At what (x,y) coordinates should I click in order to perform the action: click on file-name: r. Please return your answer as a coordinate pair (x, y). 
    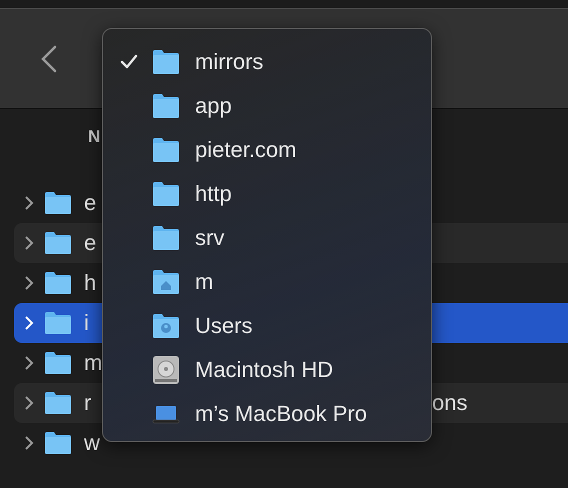
    Looking at the image, I should click on (88, 403).